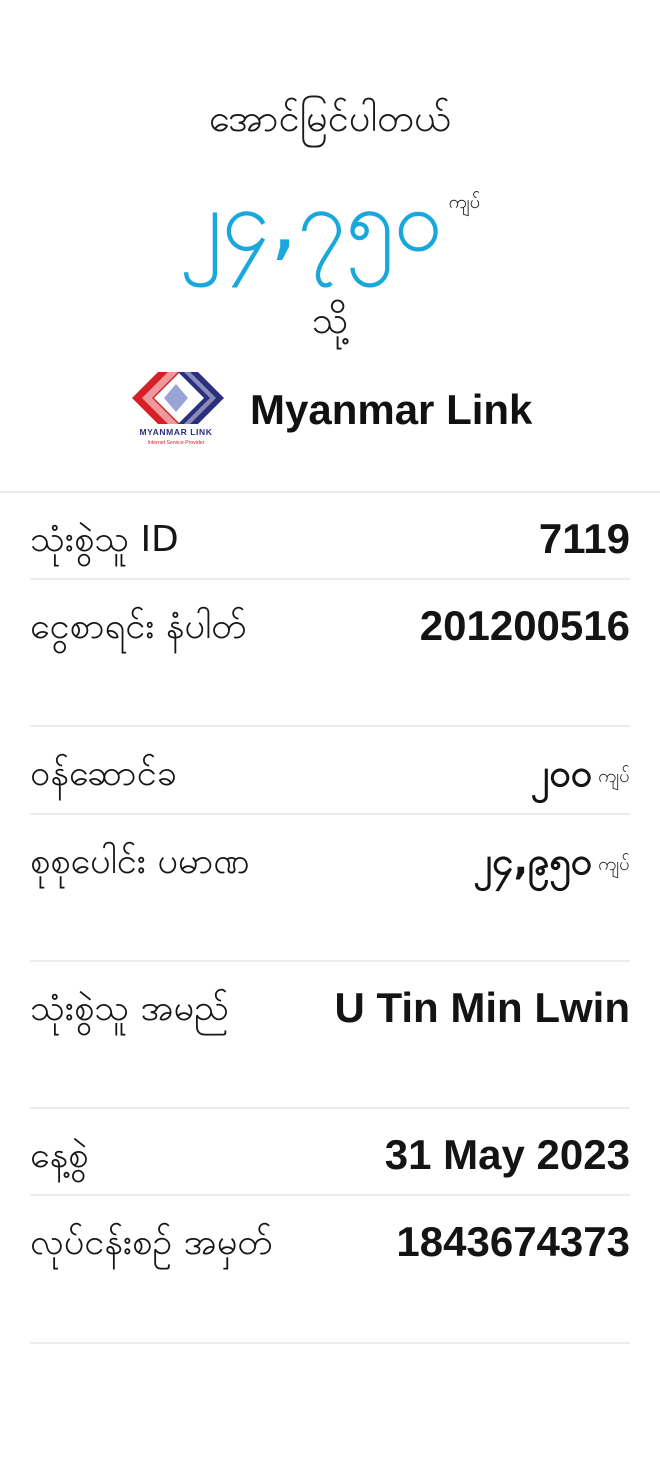  I want to click on amount-row: ၂၄,၇၅၀ ကျပ်, so click(330, 221).